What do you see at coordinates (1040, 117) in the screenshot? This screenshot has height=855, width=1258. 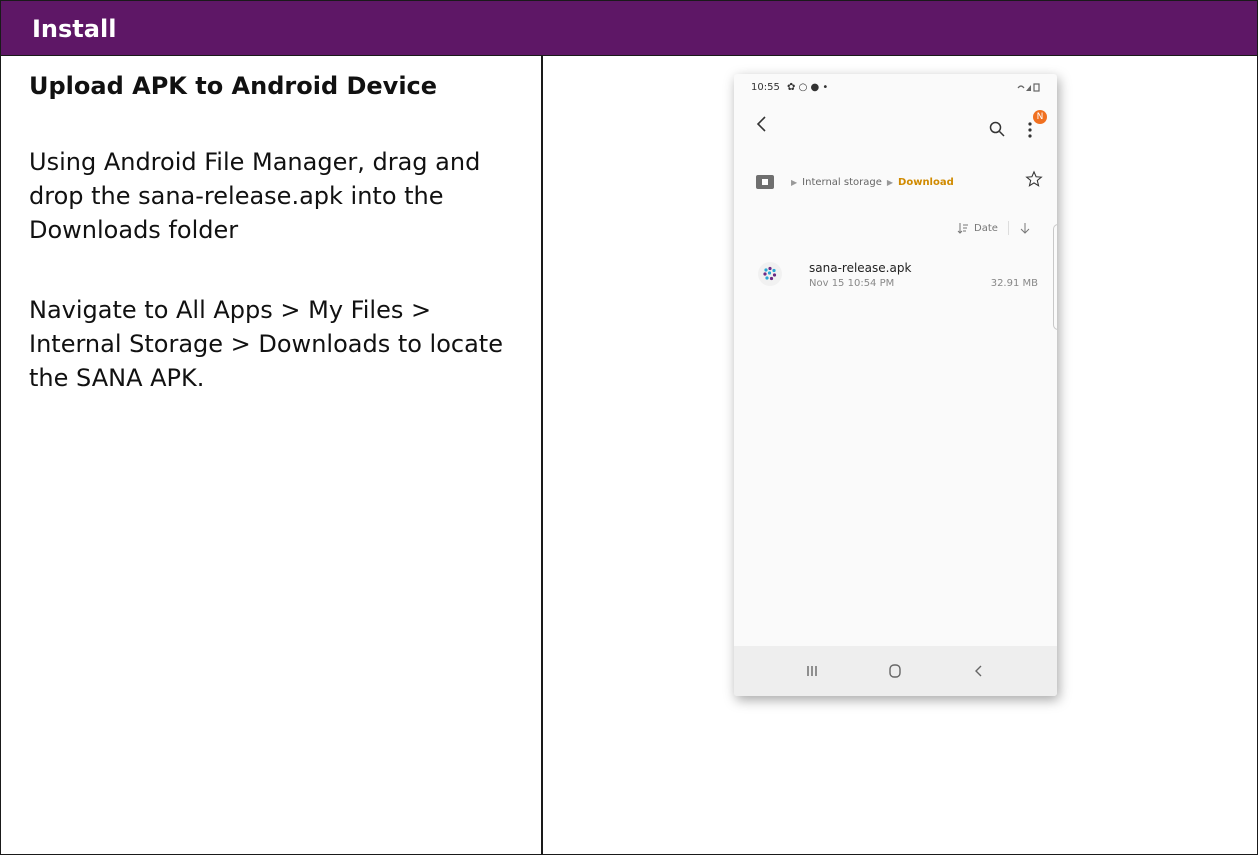 I see `notification-badge: N` at bounding box center [1040, 117].